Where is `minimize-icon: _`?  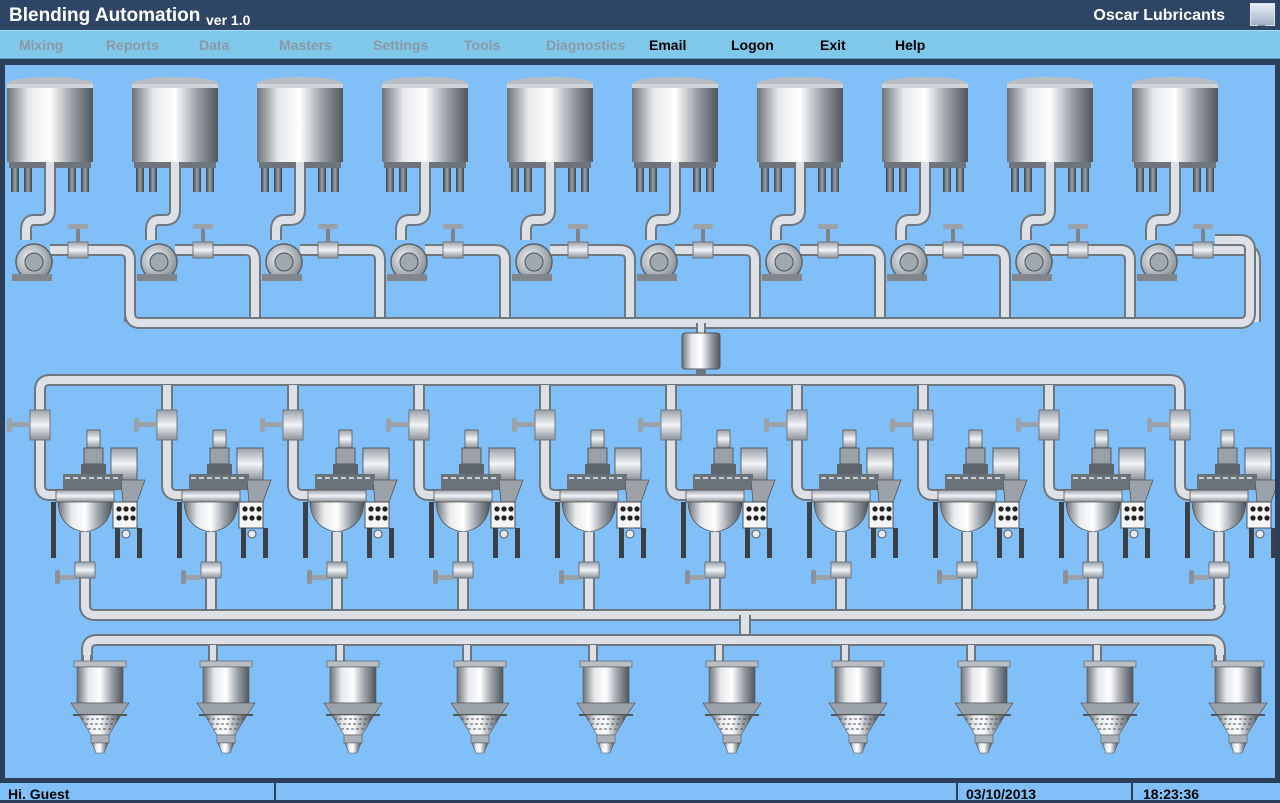
minimize-icon: _ is located at coordinates (1262, 19).